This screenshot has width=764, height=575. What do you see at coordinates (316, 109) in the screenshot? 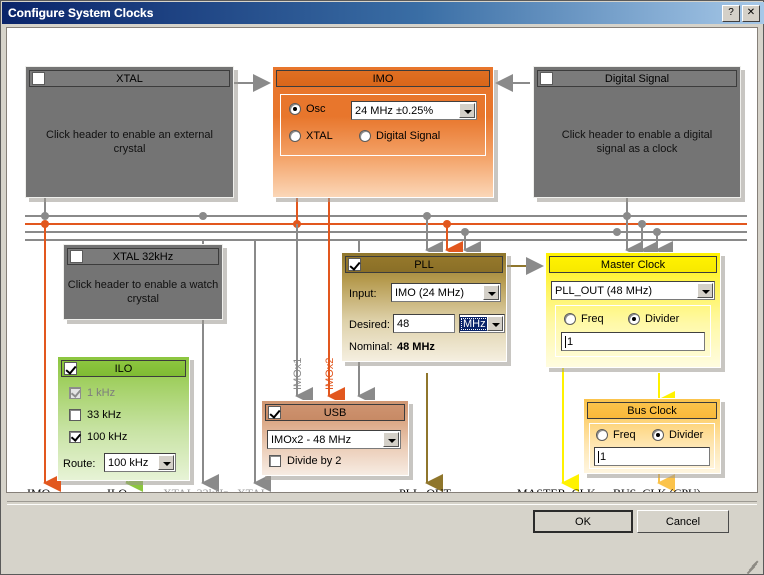
I see `imo-osc-label: Osc` at bounding box center [316, 109].